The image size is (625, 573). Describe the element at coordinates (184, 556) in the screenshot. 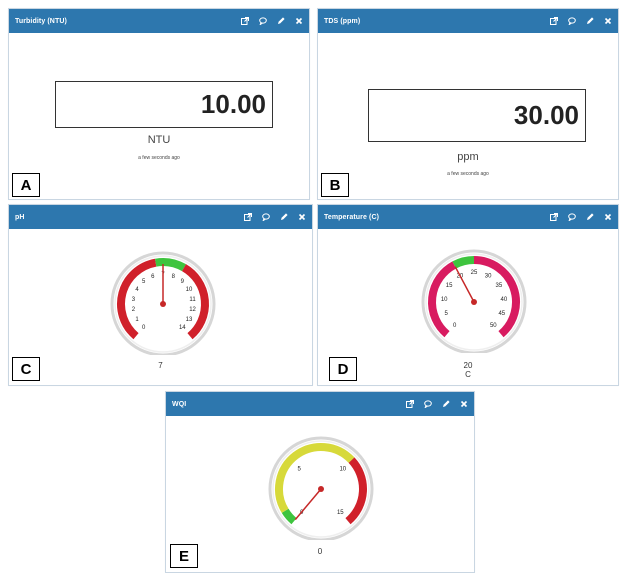

I see `figure-label-e: E` at that location.